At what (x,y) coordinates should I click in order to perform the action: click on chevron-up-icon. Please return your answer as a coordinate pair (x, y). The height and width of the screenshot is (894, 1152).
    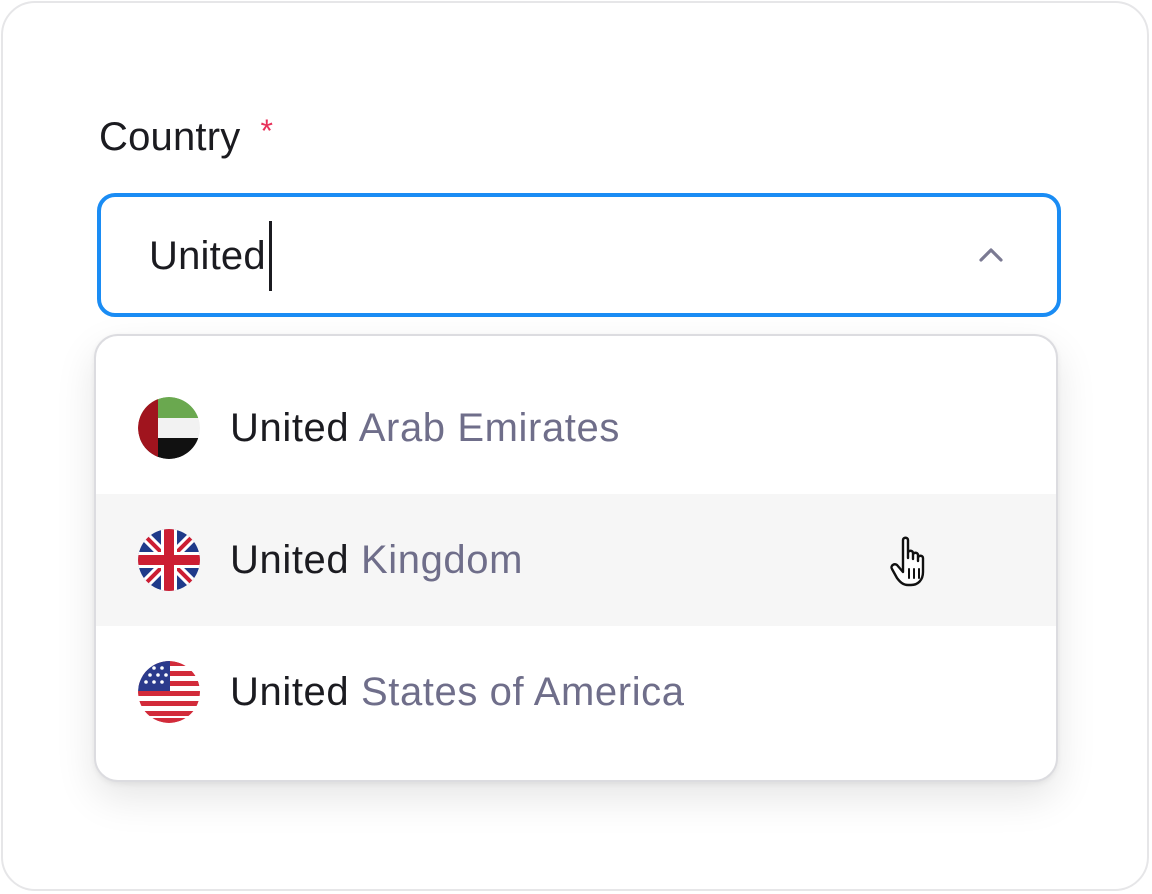
    Looking at the image, I should click on (991, 255).